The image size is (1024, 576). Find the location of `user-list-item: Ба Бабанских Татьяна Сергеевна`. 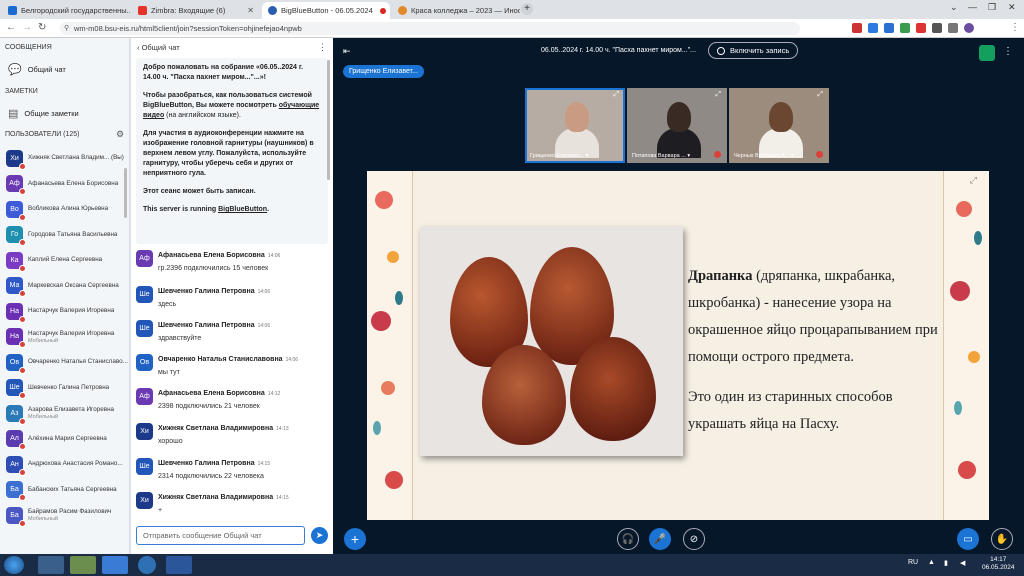

user-list-item: Ба Бабанских Татьяна Сергеевна is located at coordinates (67, 490).